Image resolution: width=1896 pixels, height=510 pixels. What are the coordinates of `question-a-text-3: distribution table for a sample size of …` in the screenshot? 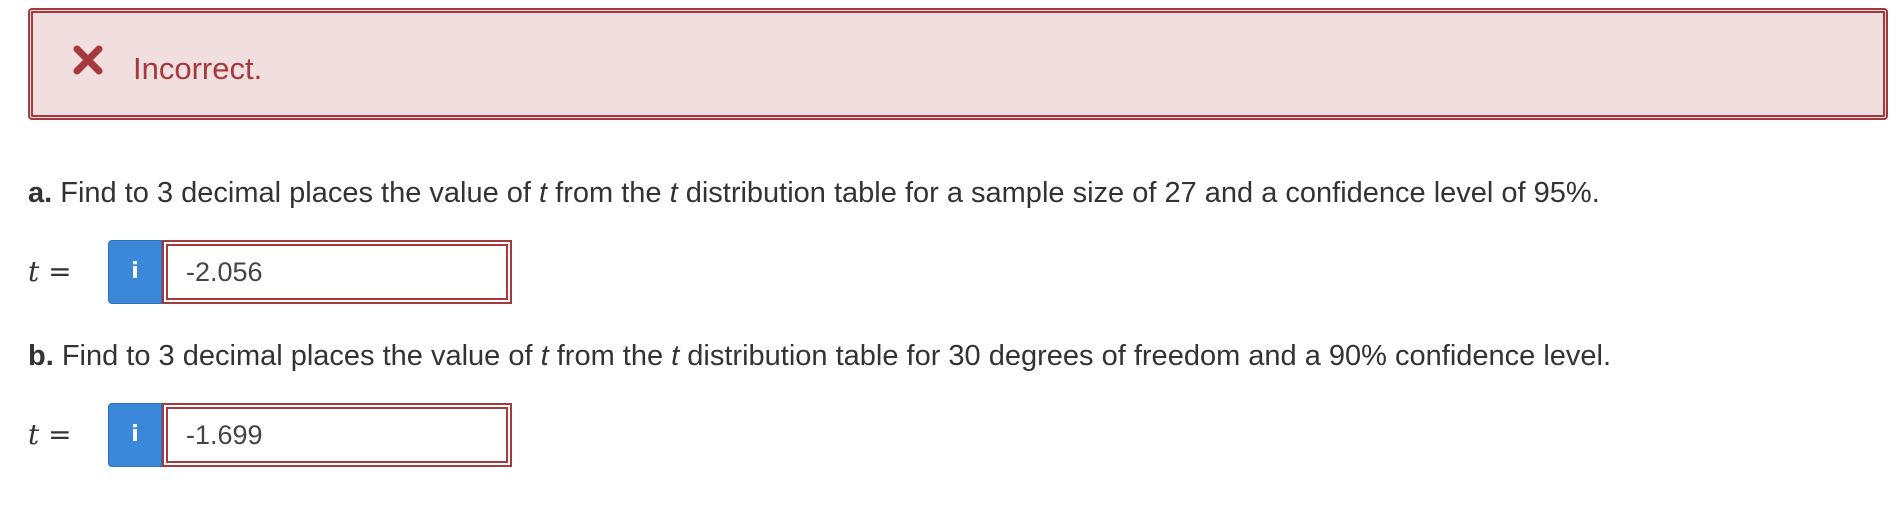 It's located at (1138, 193).